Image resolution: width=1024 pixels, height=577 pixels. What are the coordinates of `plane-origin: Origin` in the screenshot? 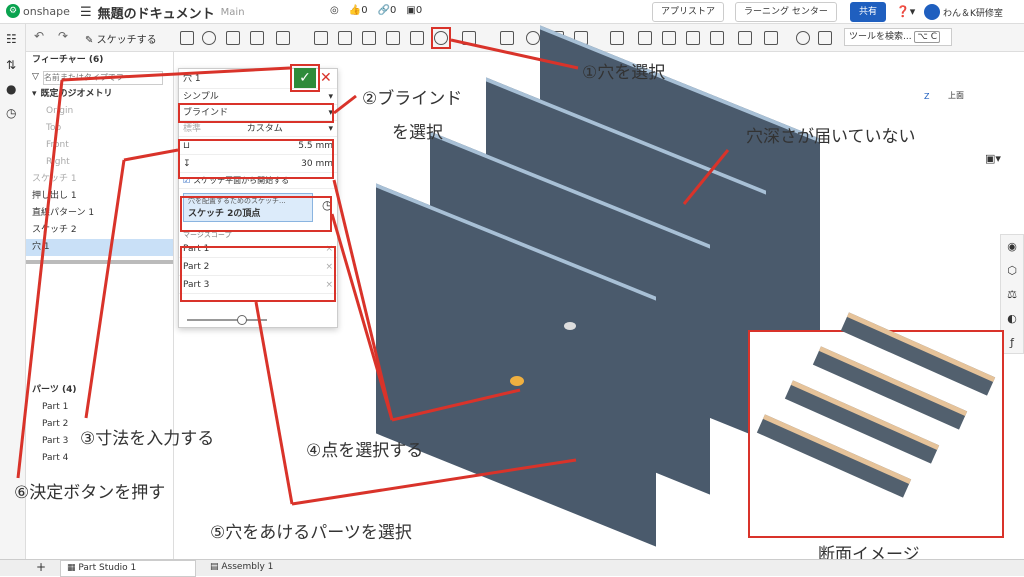 It's located at (99, 111).